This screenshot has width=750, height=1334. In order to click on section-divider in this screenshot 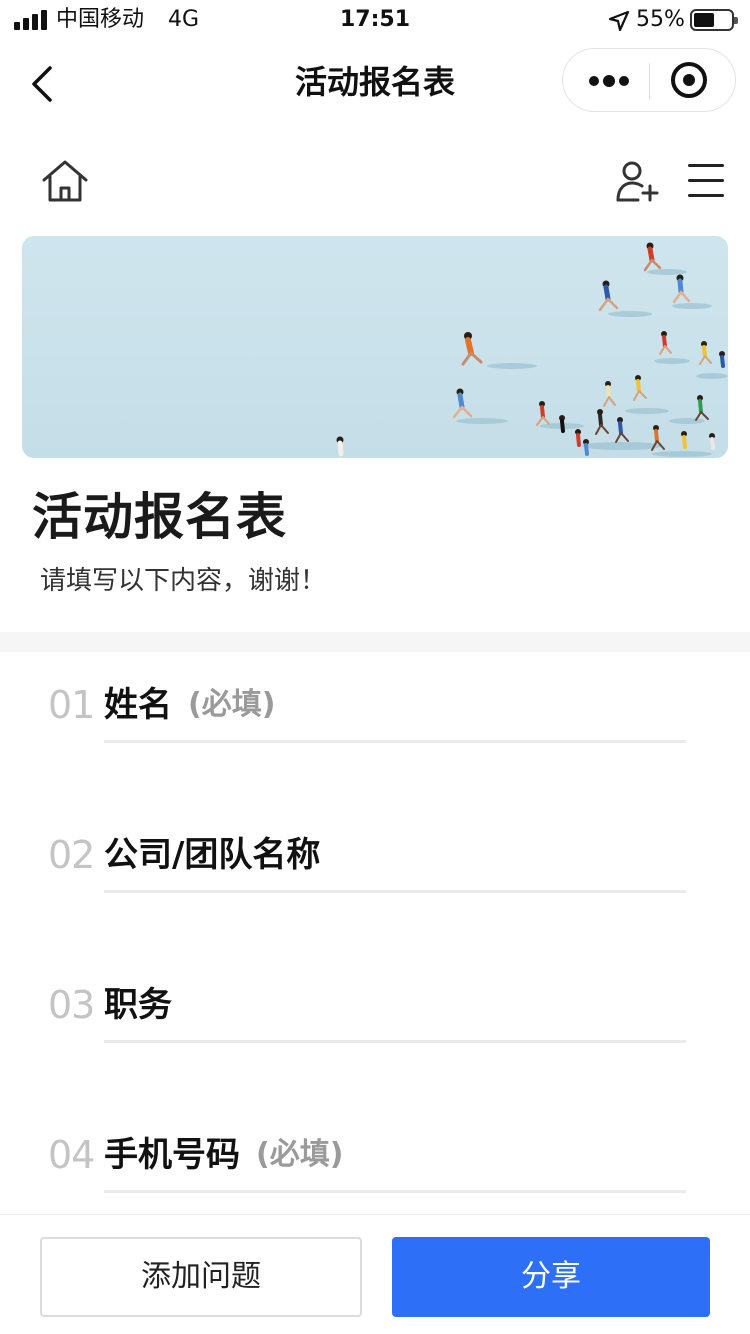, I will do `click(375, 642)`.